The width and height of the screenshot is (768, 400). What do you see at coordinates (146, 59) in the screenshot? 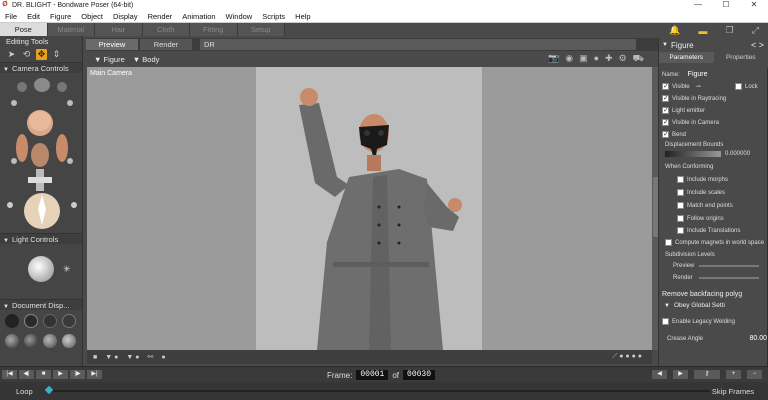
I see `body-dropdown: ▼ Body` at bounding box center [146, 59].